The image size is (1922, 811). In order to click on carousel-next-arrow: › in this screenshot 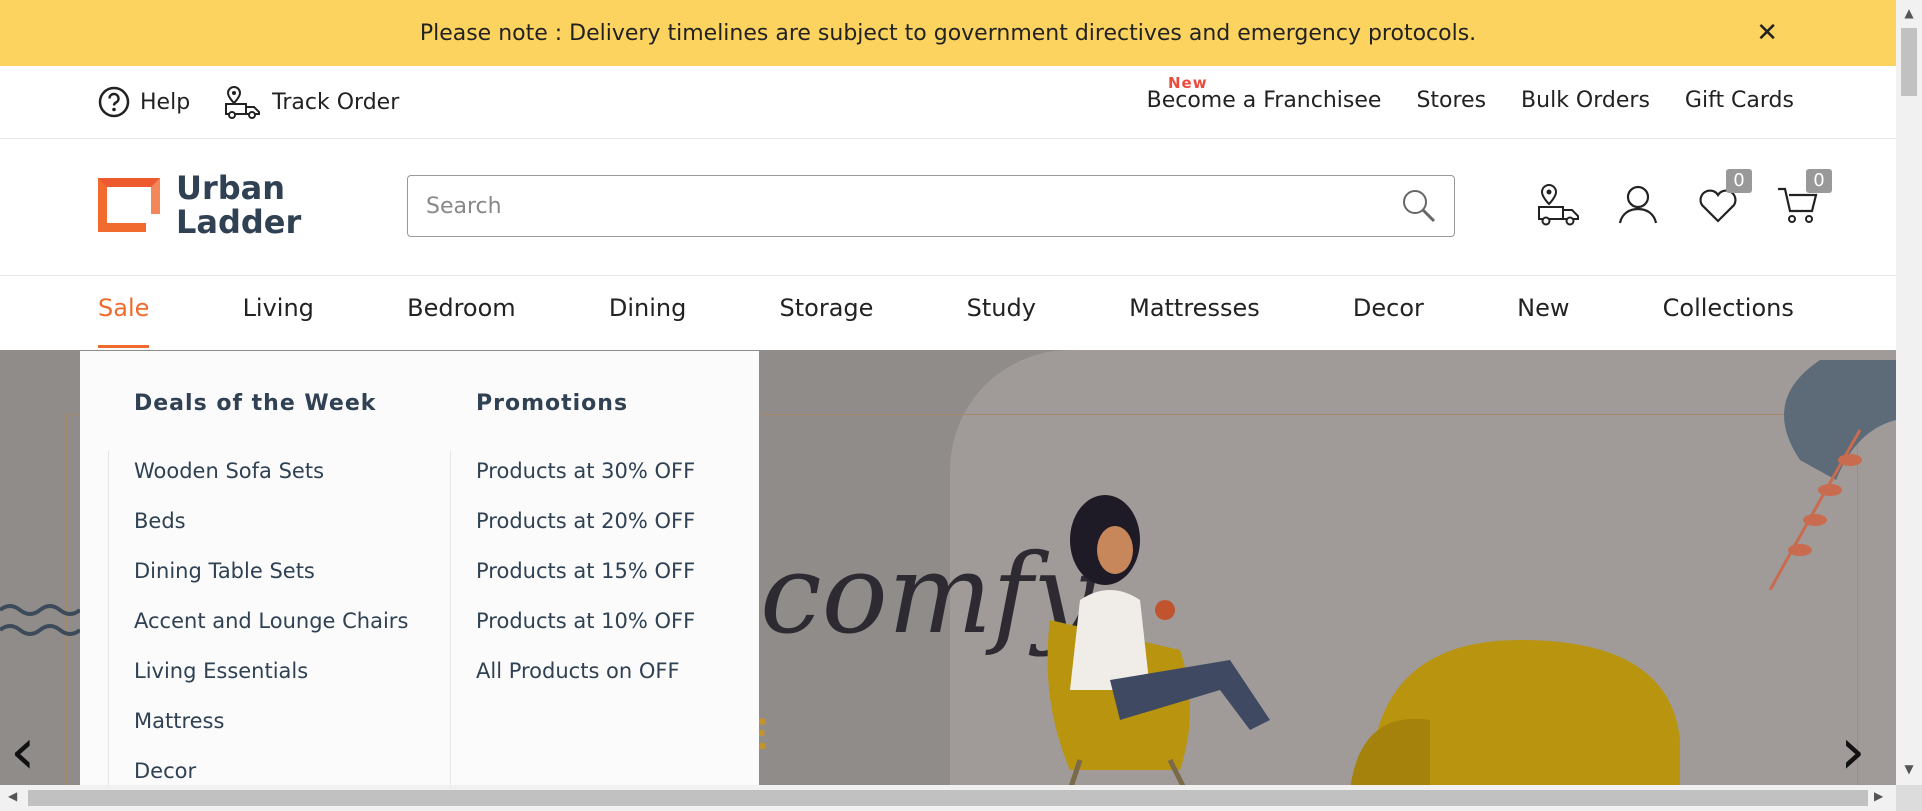, I will do `click(1853, 750)`.